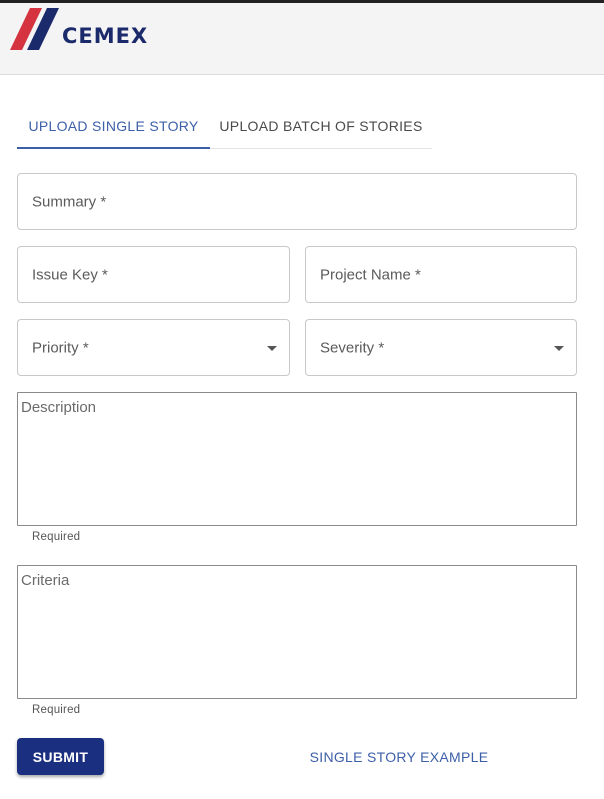  I want to click on criteria-placeholder: Criteria, so click(45, 580).